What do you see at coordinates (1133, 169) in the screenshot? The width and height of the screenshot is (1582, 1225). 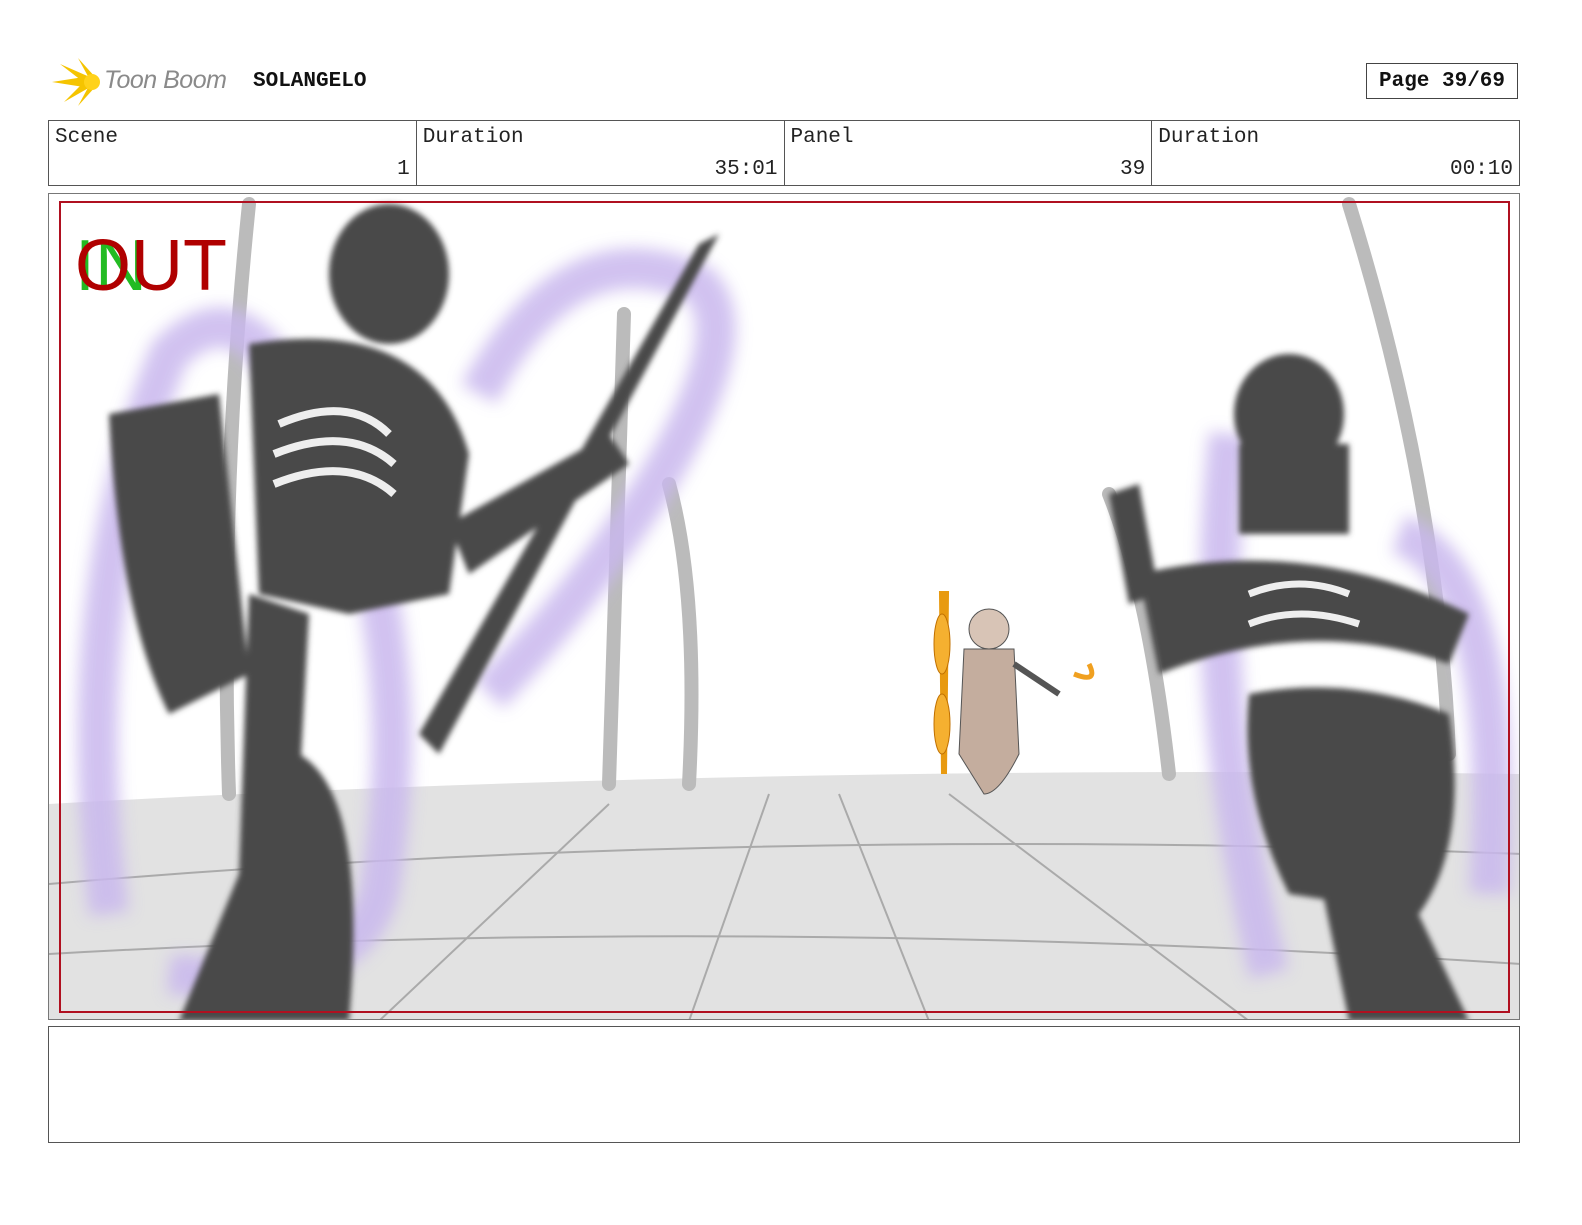 I see `panel-value: 39` at bounding box center [1133, 169].